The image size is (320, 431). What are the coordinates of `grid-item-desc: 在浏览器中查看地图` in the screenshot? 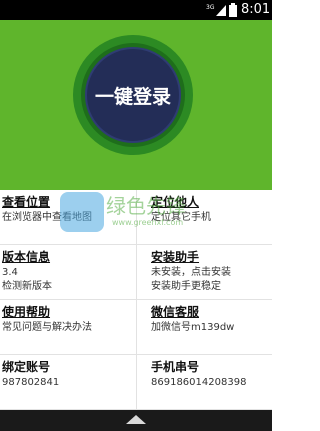 It's located at (47, 217).